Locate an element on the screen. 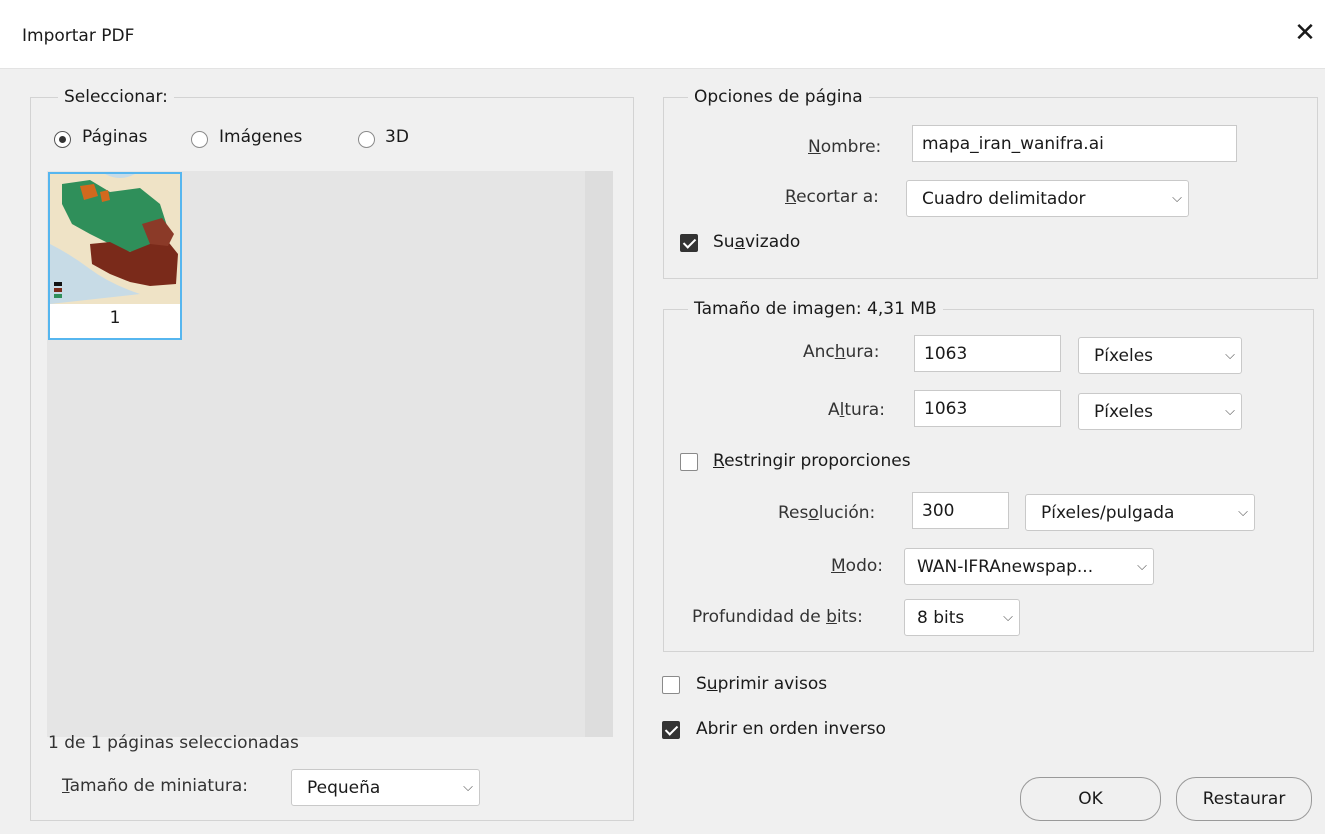 This screenshot has width=1325, height=834. width-unit-value: Píxeles is located at coordinates (1124, 355).